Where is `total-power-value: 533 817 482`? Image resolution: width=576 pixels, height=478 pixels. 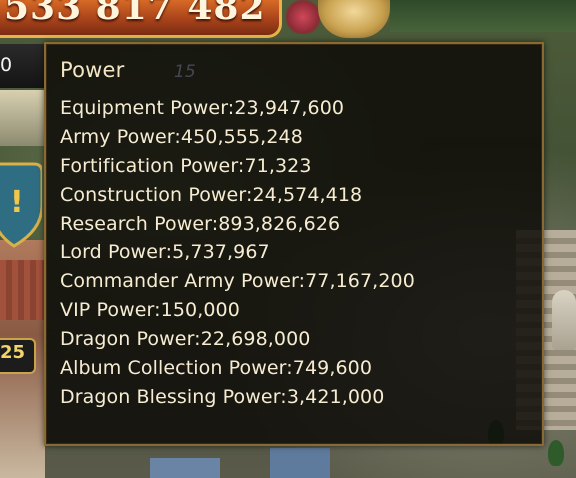
total-power-value: 533 817 482 is located at coordinates (135, 14).